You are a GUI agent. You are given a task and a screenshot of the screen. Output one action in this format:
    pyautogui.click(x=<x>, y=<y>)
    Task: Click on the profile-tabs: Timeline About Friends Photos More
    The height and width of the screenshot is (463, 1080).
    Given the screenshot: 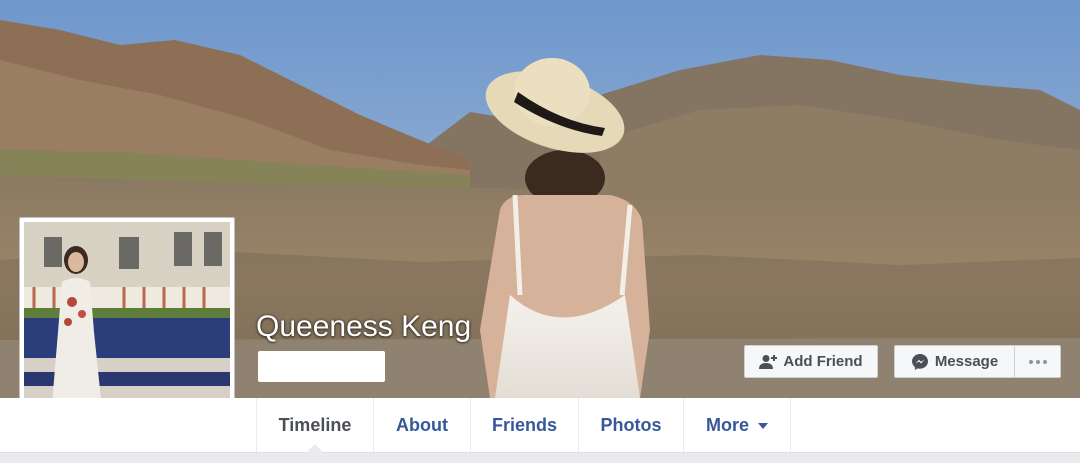 What is the action you would take?
    pyautogui.click(x=523, y=425)
    